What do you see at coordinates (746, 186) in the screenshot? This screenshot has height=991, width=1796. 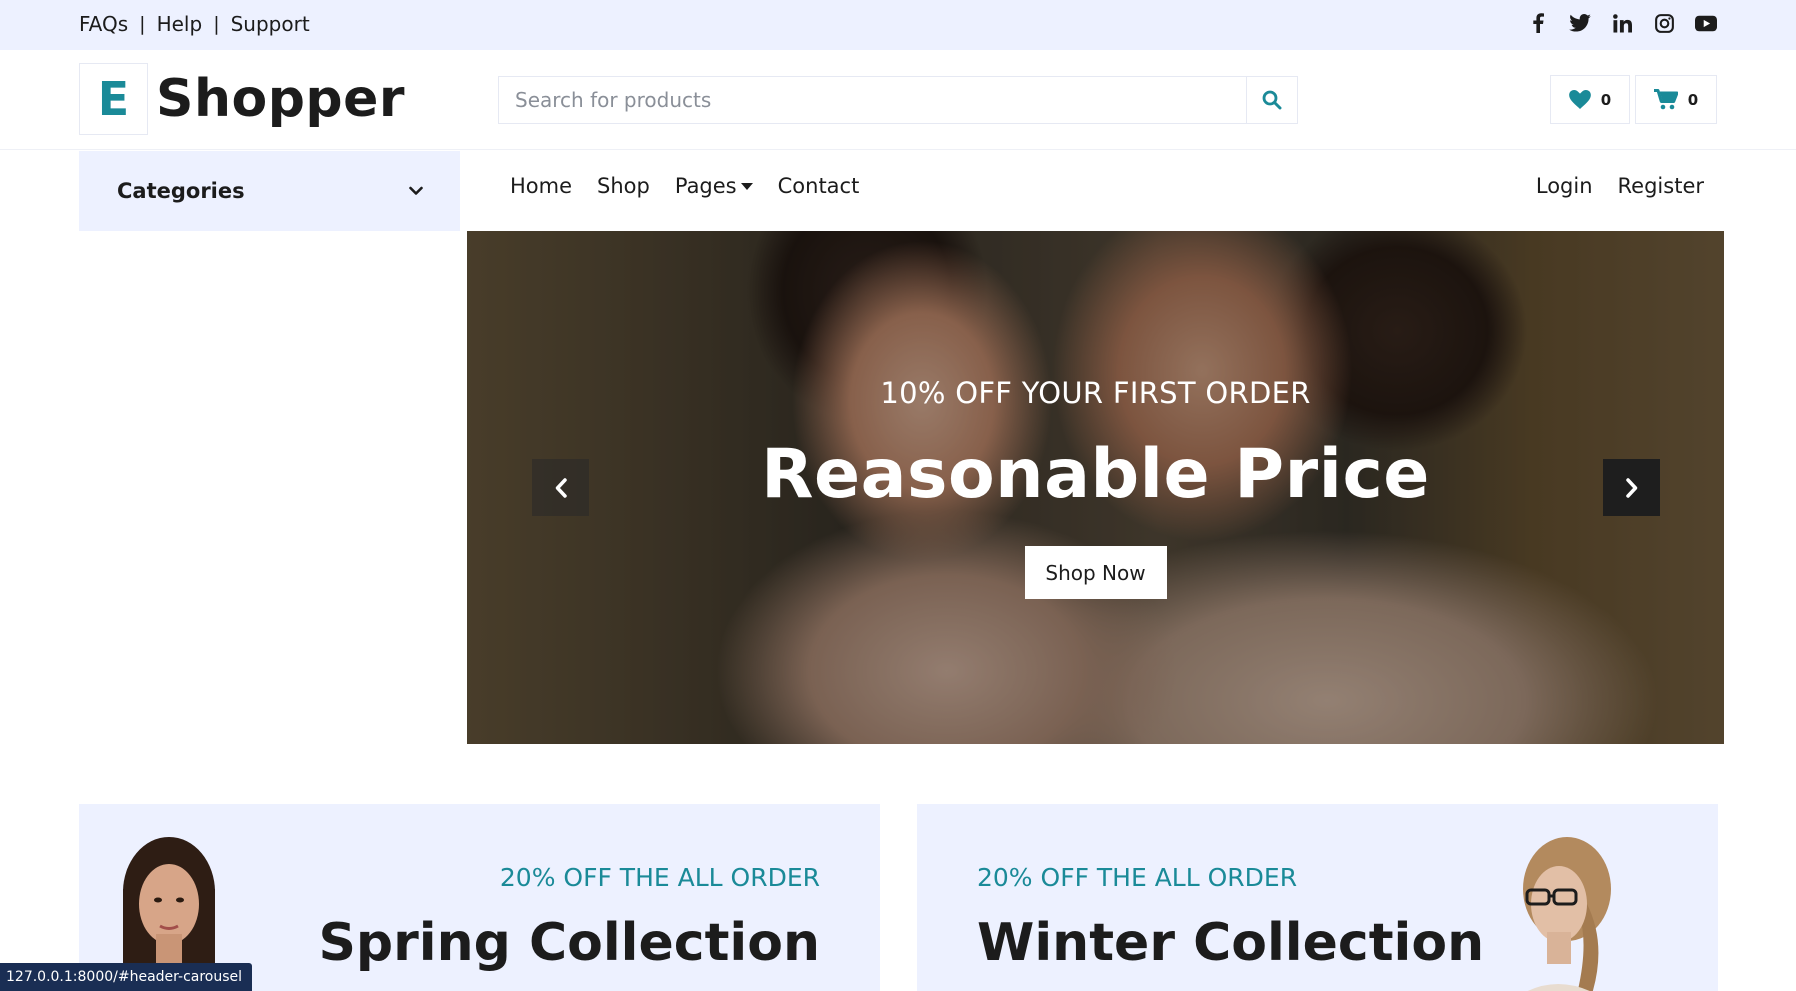 I see `caret-down-icon` at bounding box center [746, 186].